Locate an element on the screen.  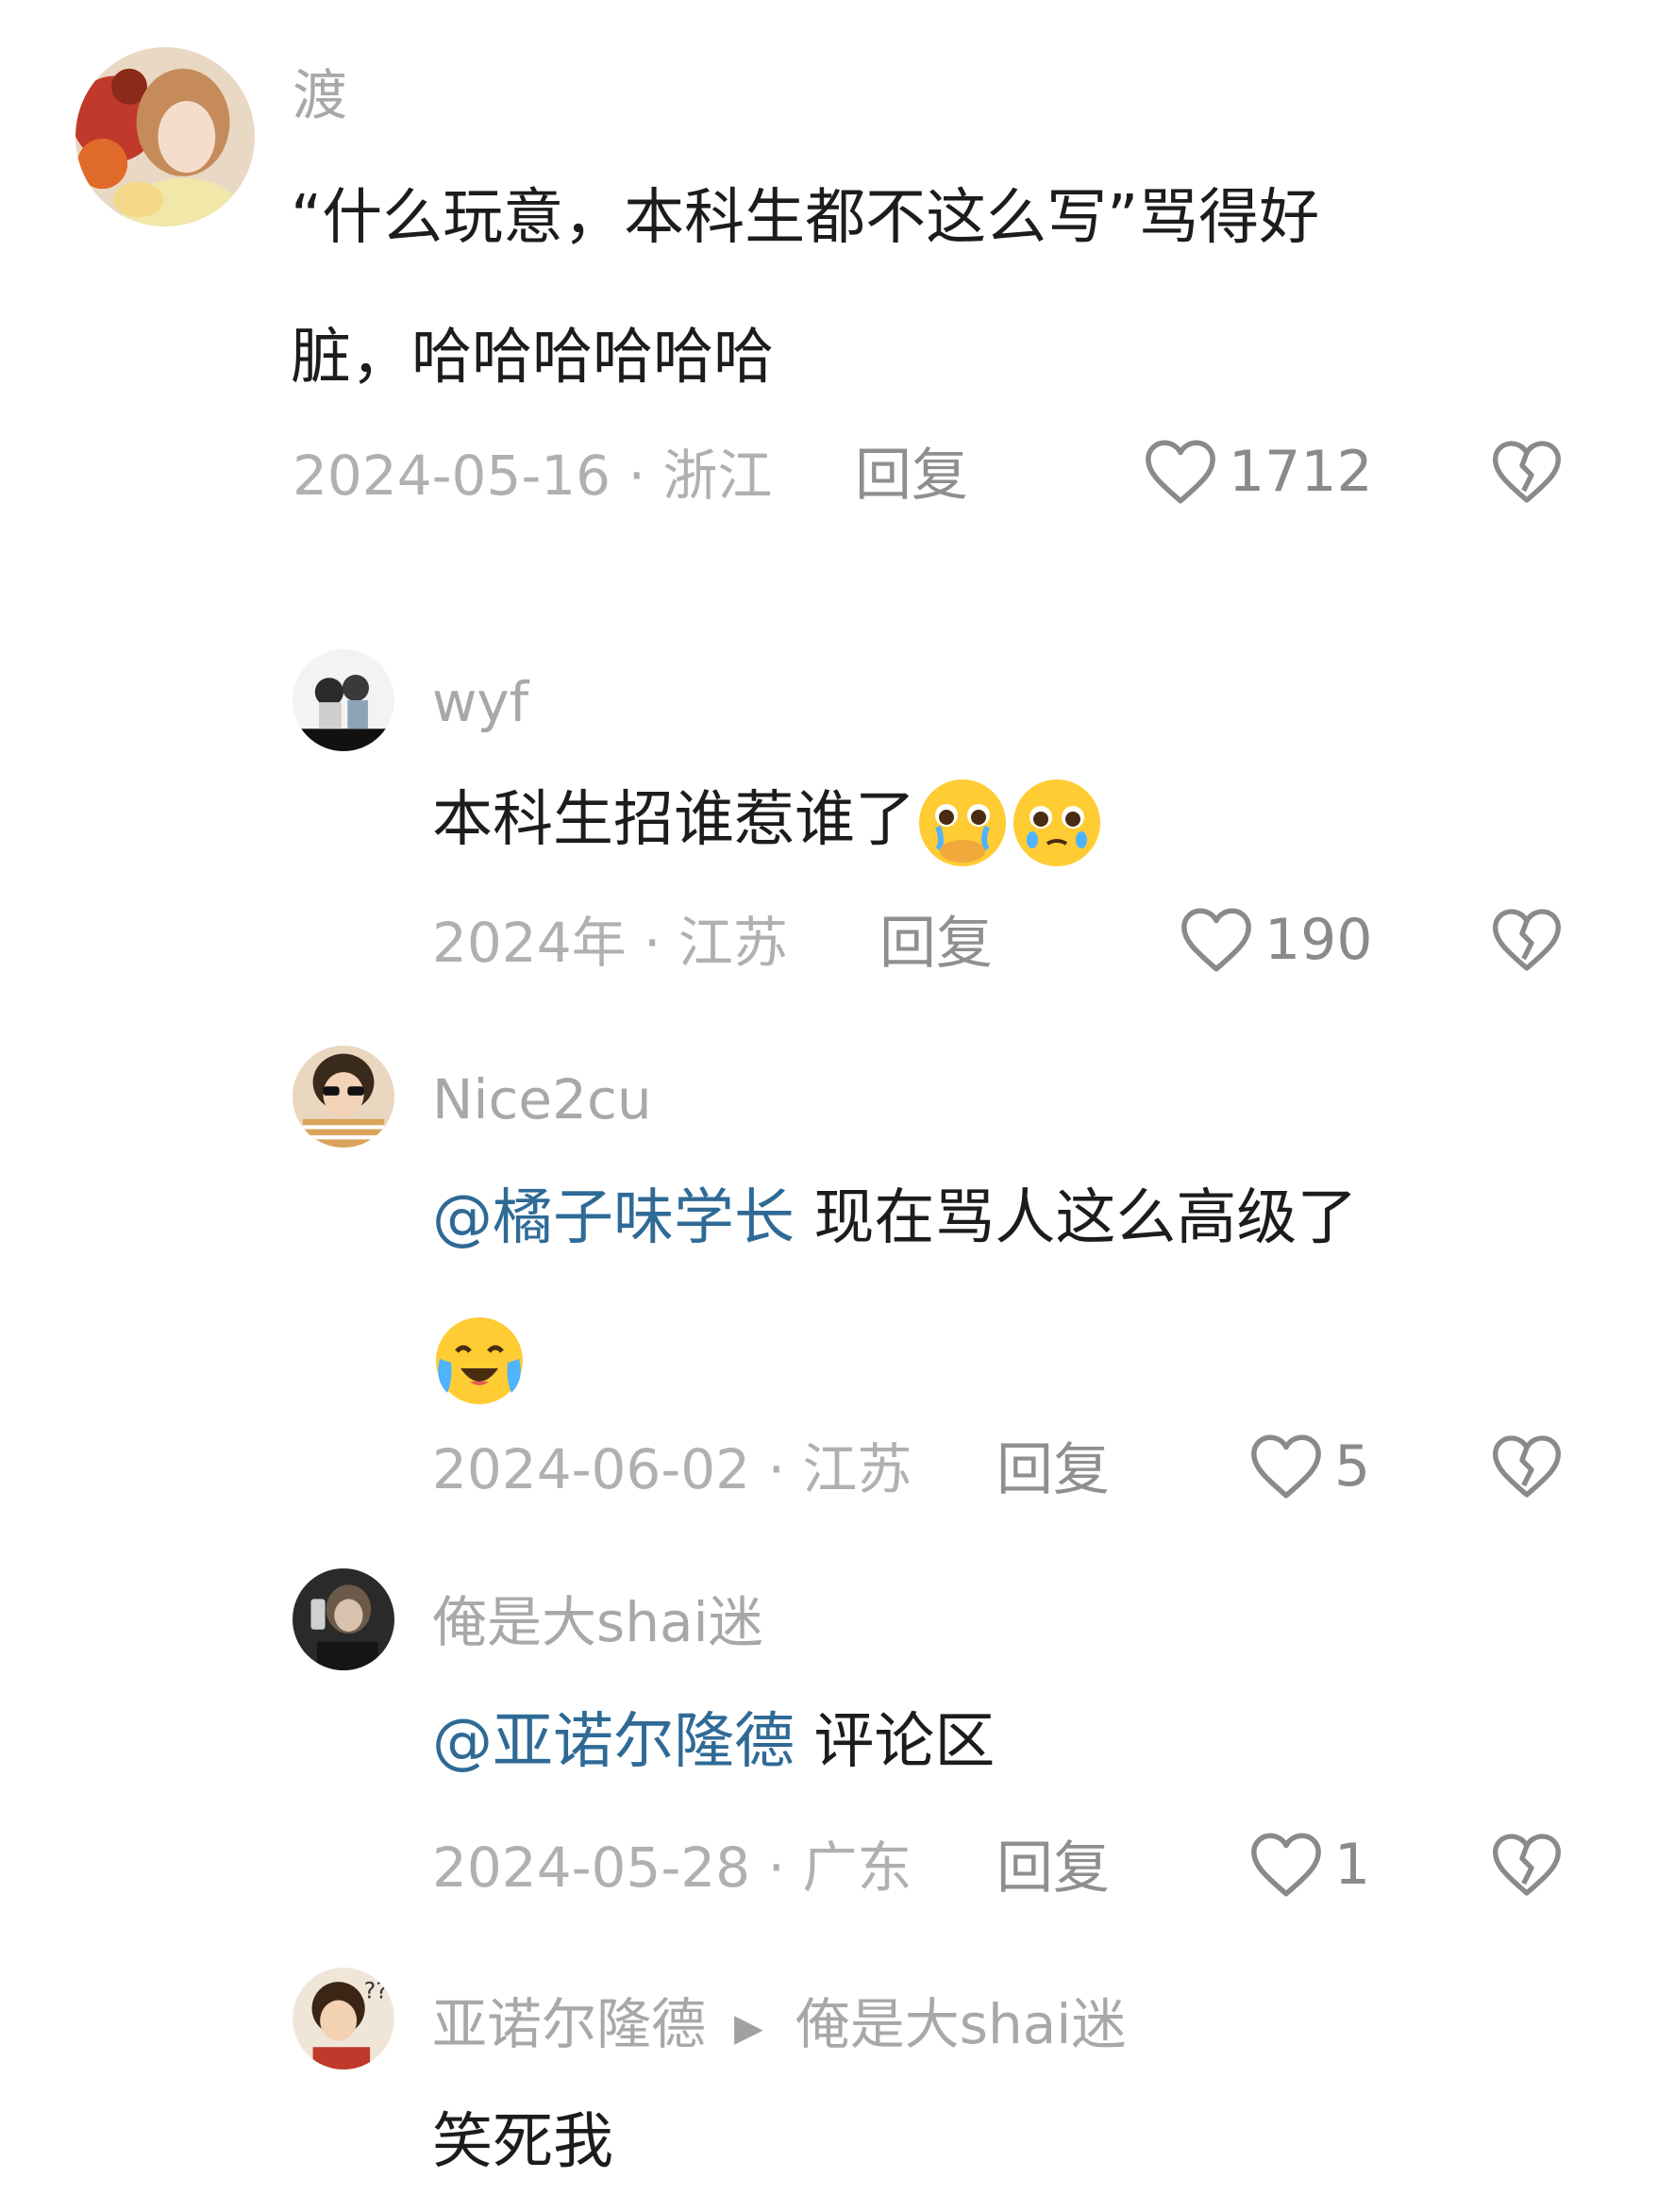
comment-text: 笑死我 is located at coordinates (522, 2142).